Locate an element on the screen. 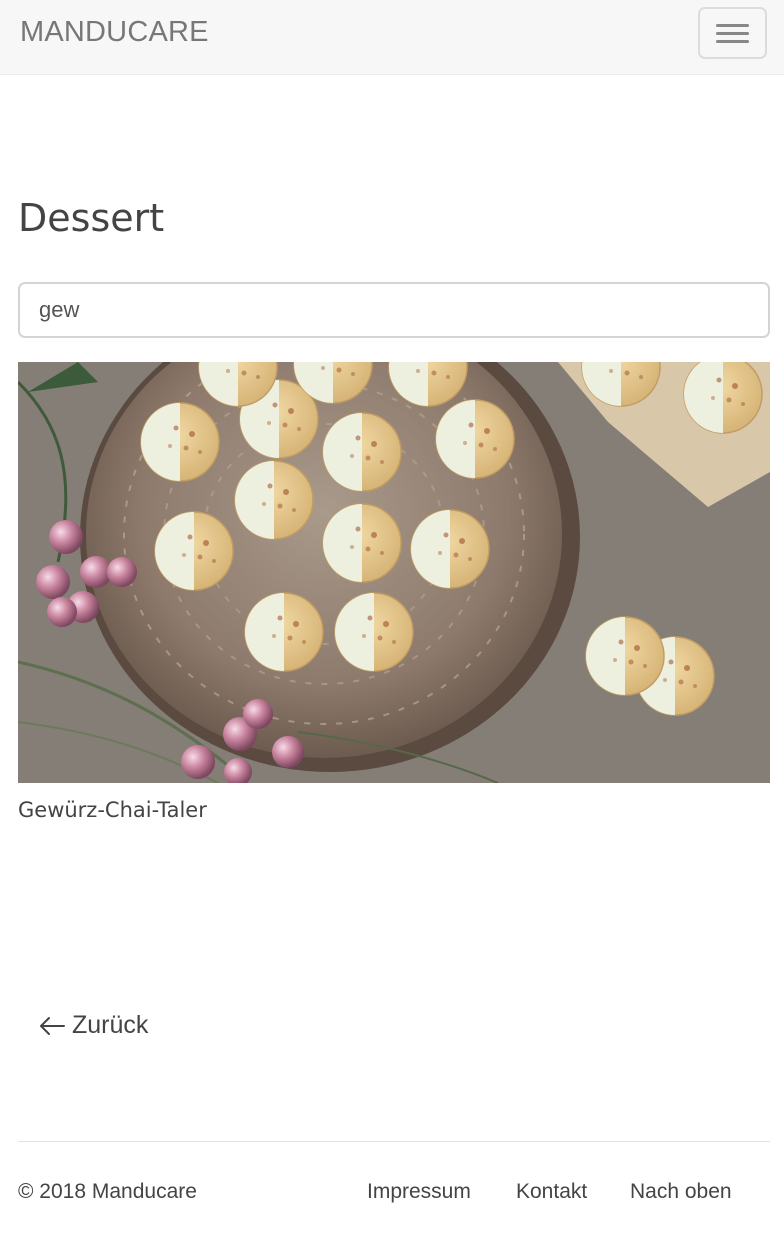  navbar: MANDUCARE is located at coordinates (392, 37).